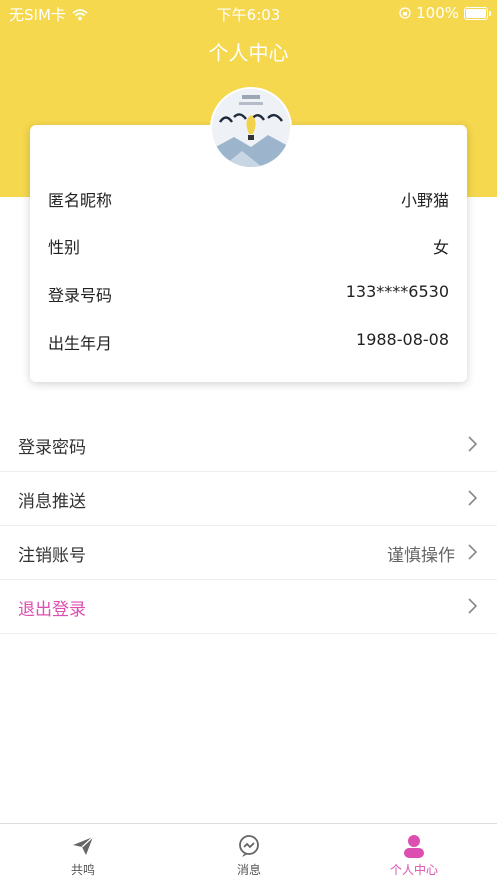  I want to click on tab-resonance-label: 共鸣, so click(82, 870).